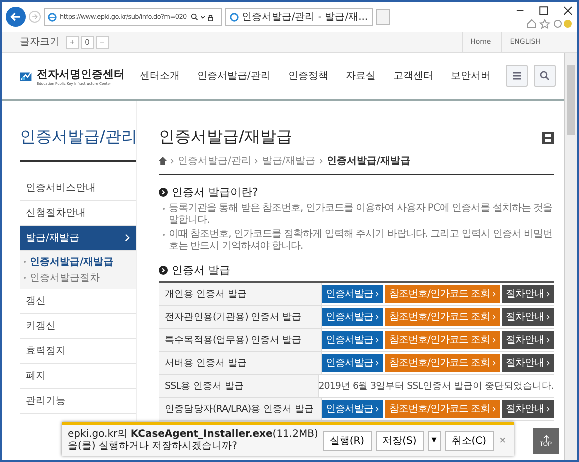  I want to click on search-icon, so click(545, 76).